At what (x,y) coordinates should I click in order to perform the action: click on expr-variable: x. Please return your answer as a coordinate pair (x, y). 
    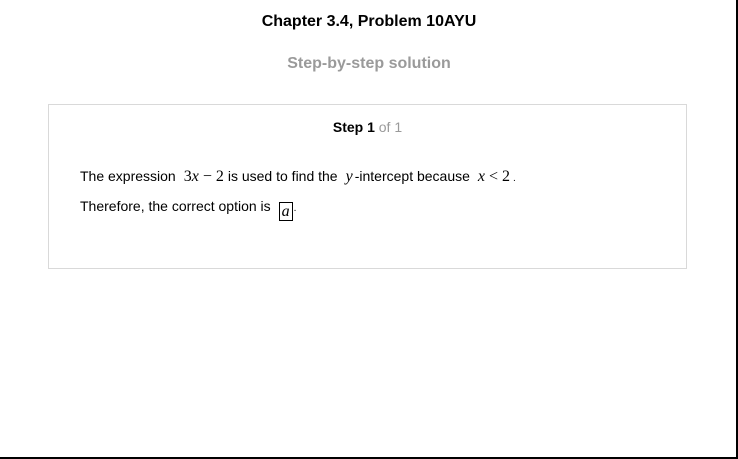
    Looking at the image, I should click on (195, 176).